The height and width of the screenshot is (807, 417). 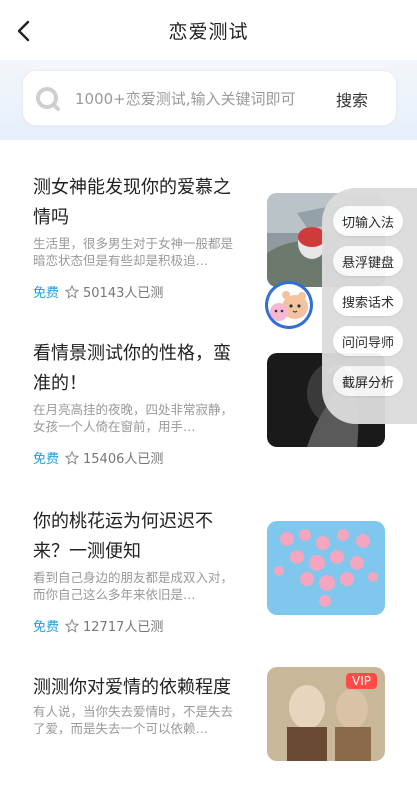 I want to click on item-meta: 免费 50143人已测, so click(x=98, y=291).